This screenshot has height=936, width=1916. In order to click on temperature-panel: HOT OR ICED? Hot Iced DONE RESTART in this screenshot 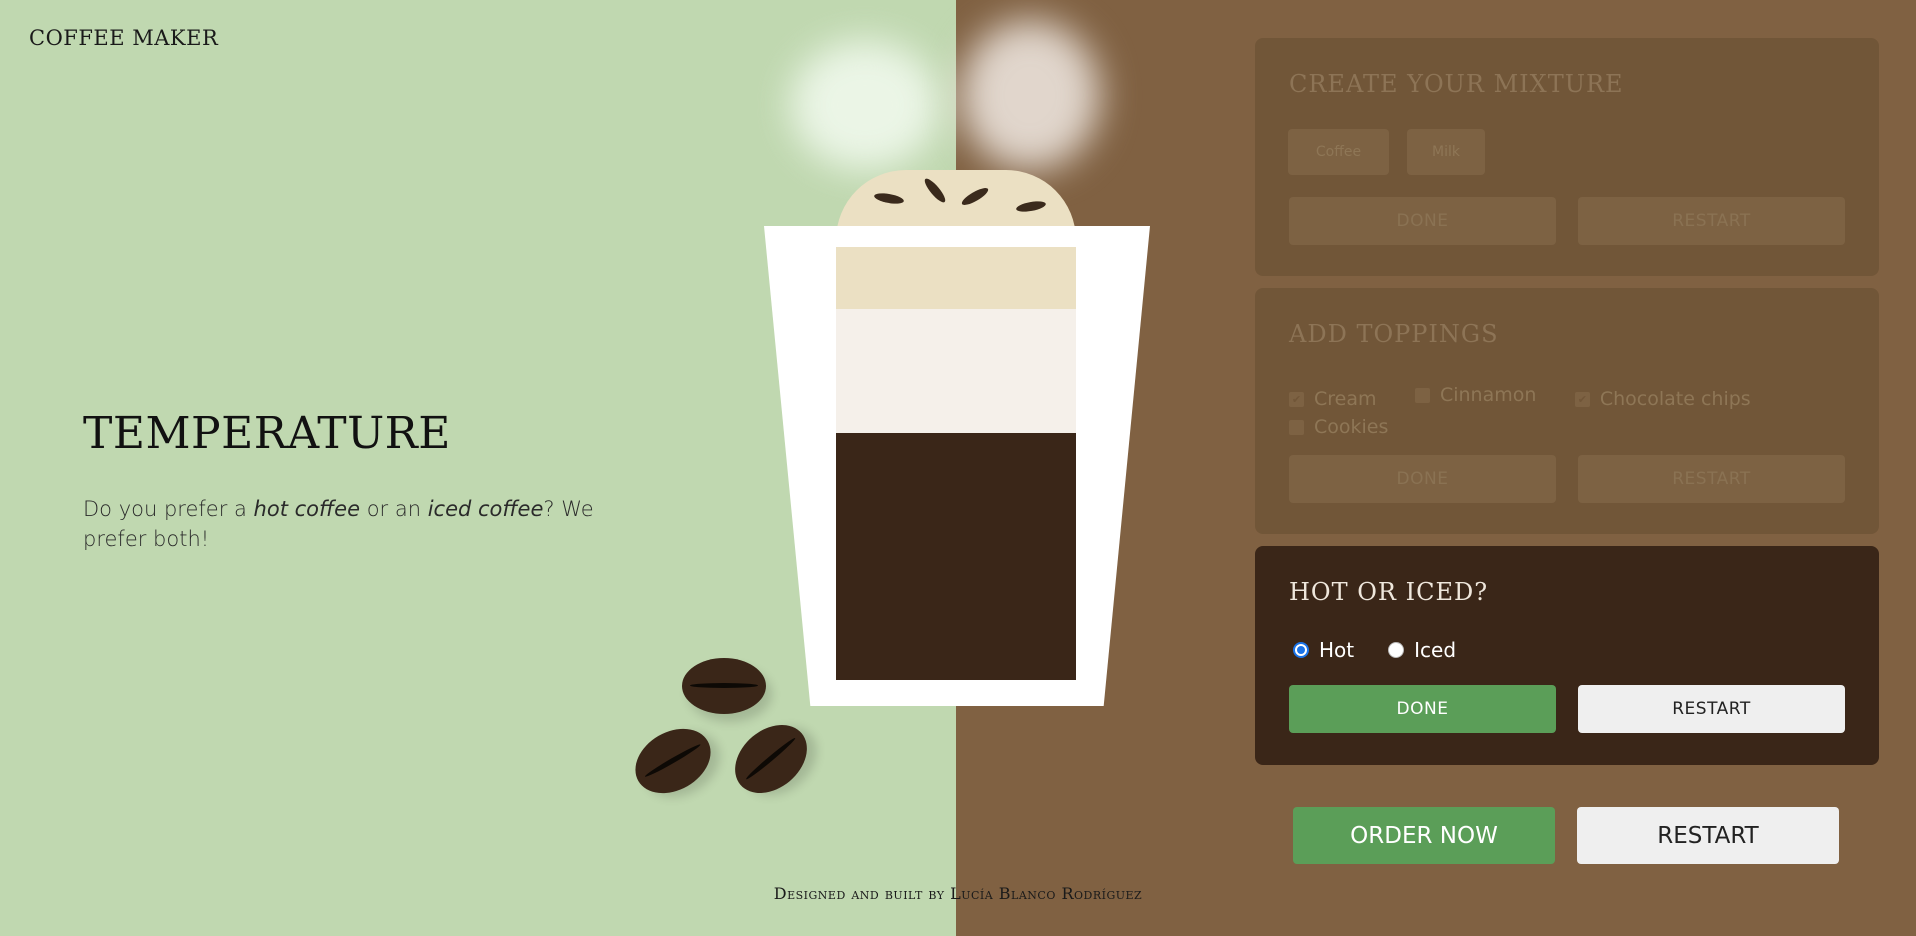, I will do `click(1567, 655)`.